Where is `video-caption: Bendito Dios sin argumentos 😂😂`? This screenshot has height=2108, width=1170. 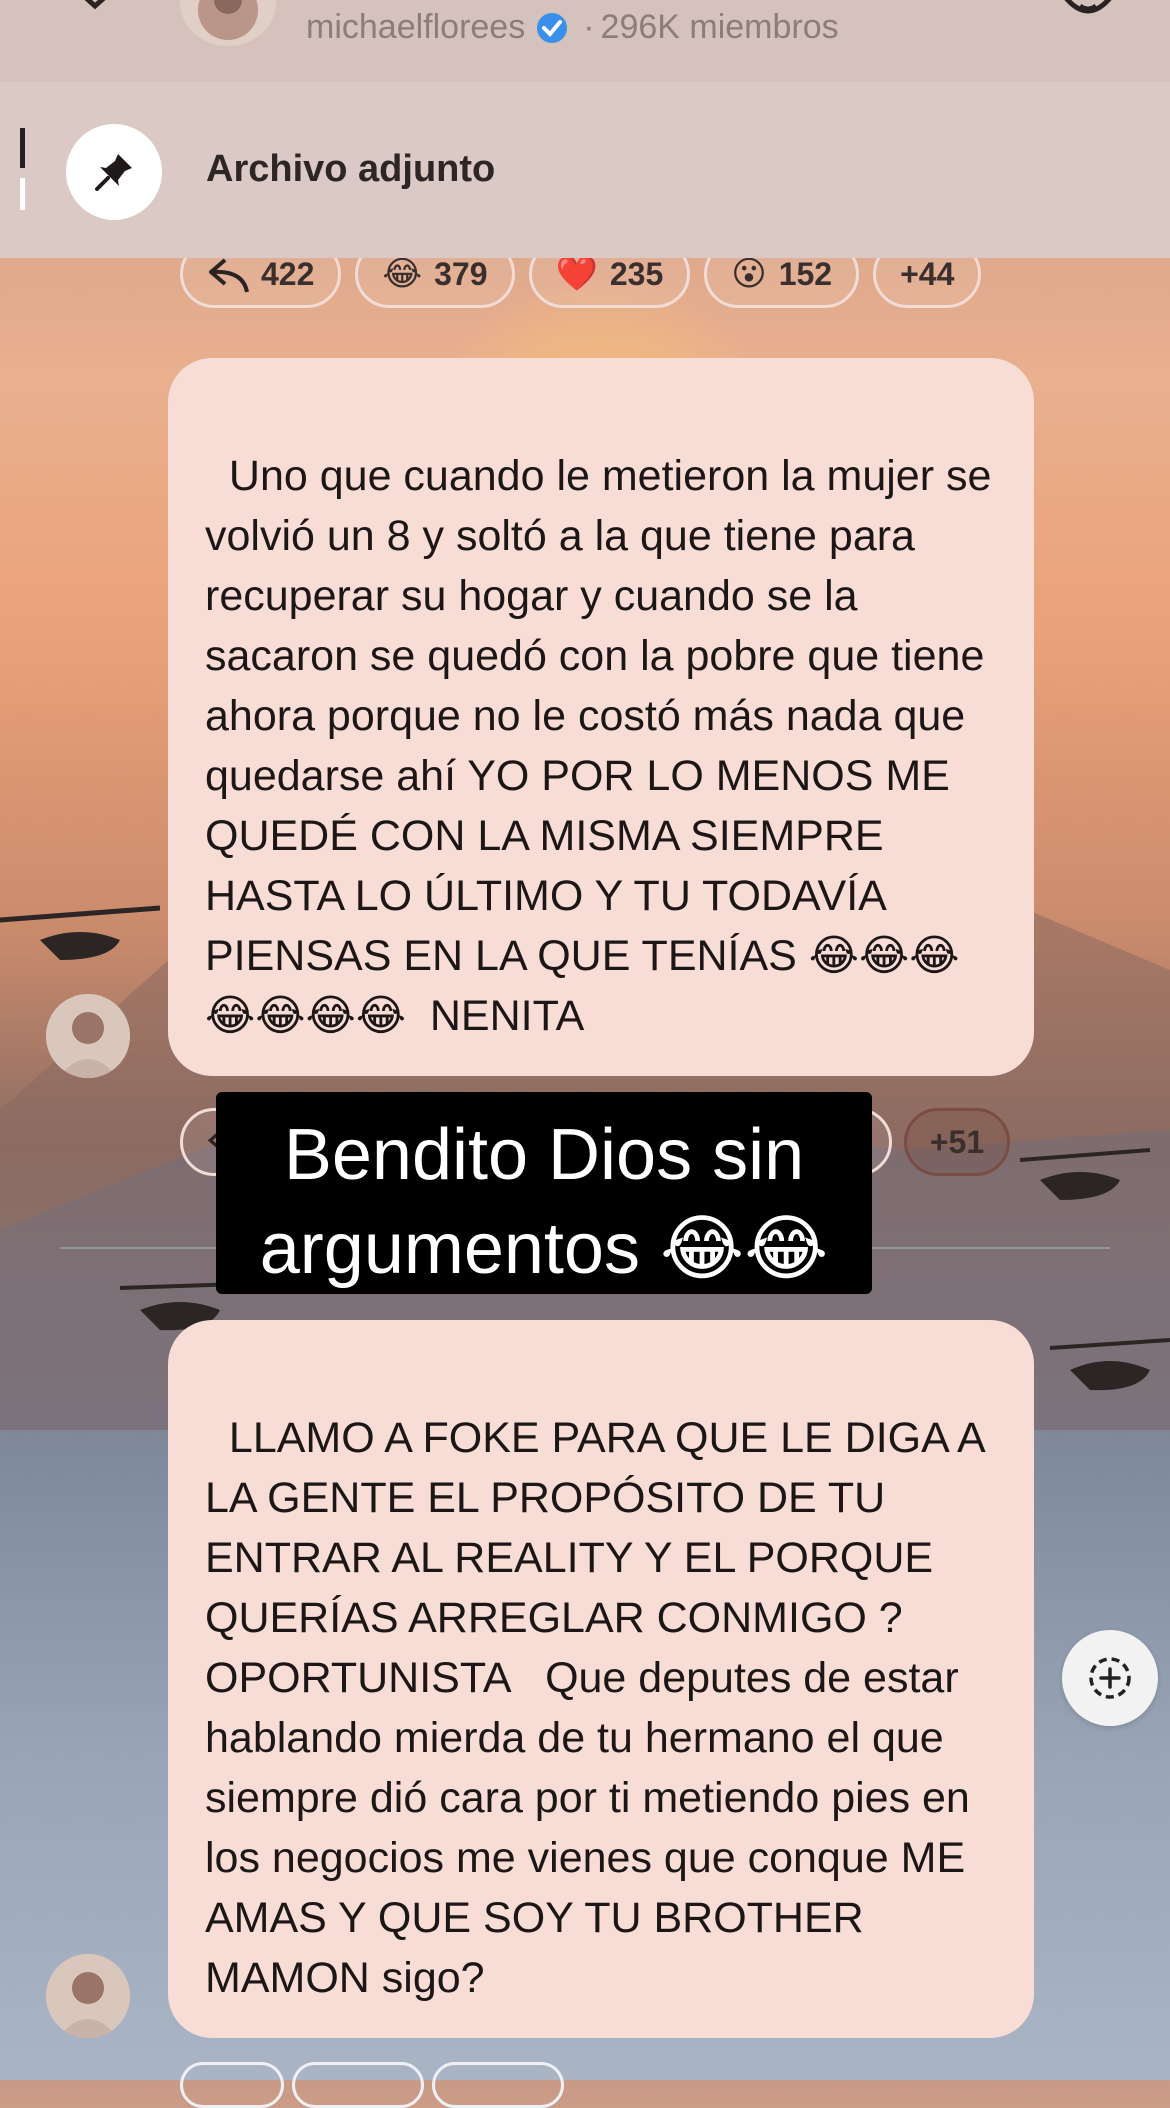 video-caption: Bendito Dios sin argumentos 😂😂 is located at coordinates (544, 1193).